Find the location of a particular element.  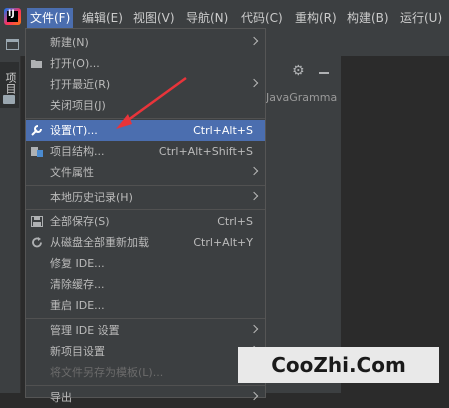

watermark: CooZhi.Com is located at coordinates (338, 365).